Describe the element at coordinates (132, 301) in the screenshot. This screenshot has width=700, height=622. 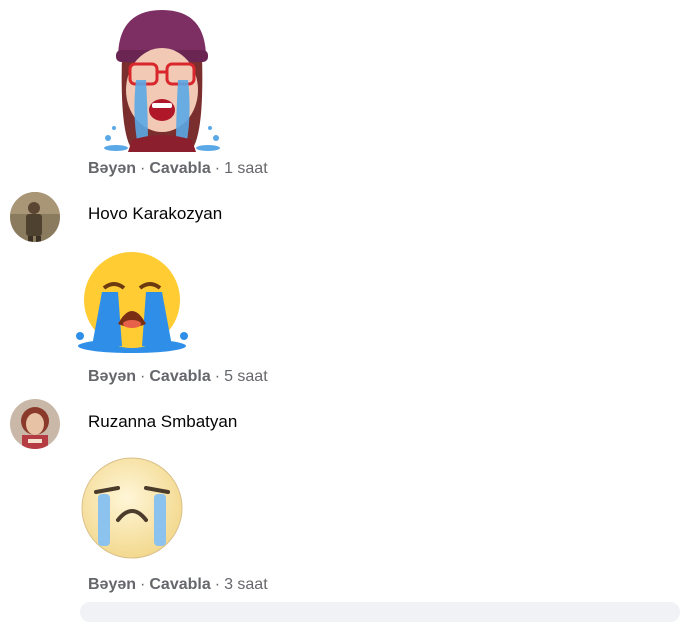
I see `loudly-crying-face-emoji` at that location.